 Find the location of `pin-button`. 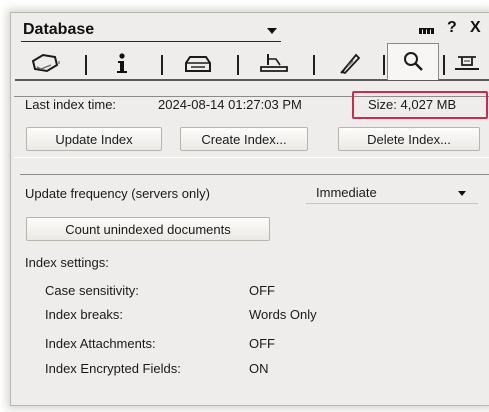

pin-button is located at coordinates (425, 30).